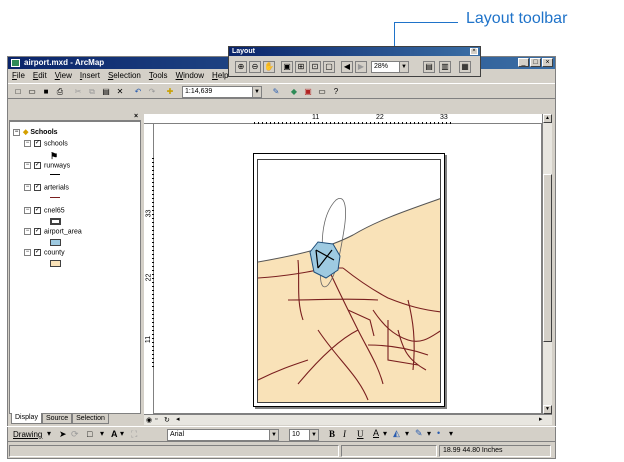  What do you see at coordinates (438, 433) in the screenshot?
I see `marker-color-icon: •` at bounding box center [438, 433].